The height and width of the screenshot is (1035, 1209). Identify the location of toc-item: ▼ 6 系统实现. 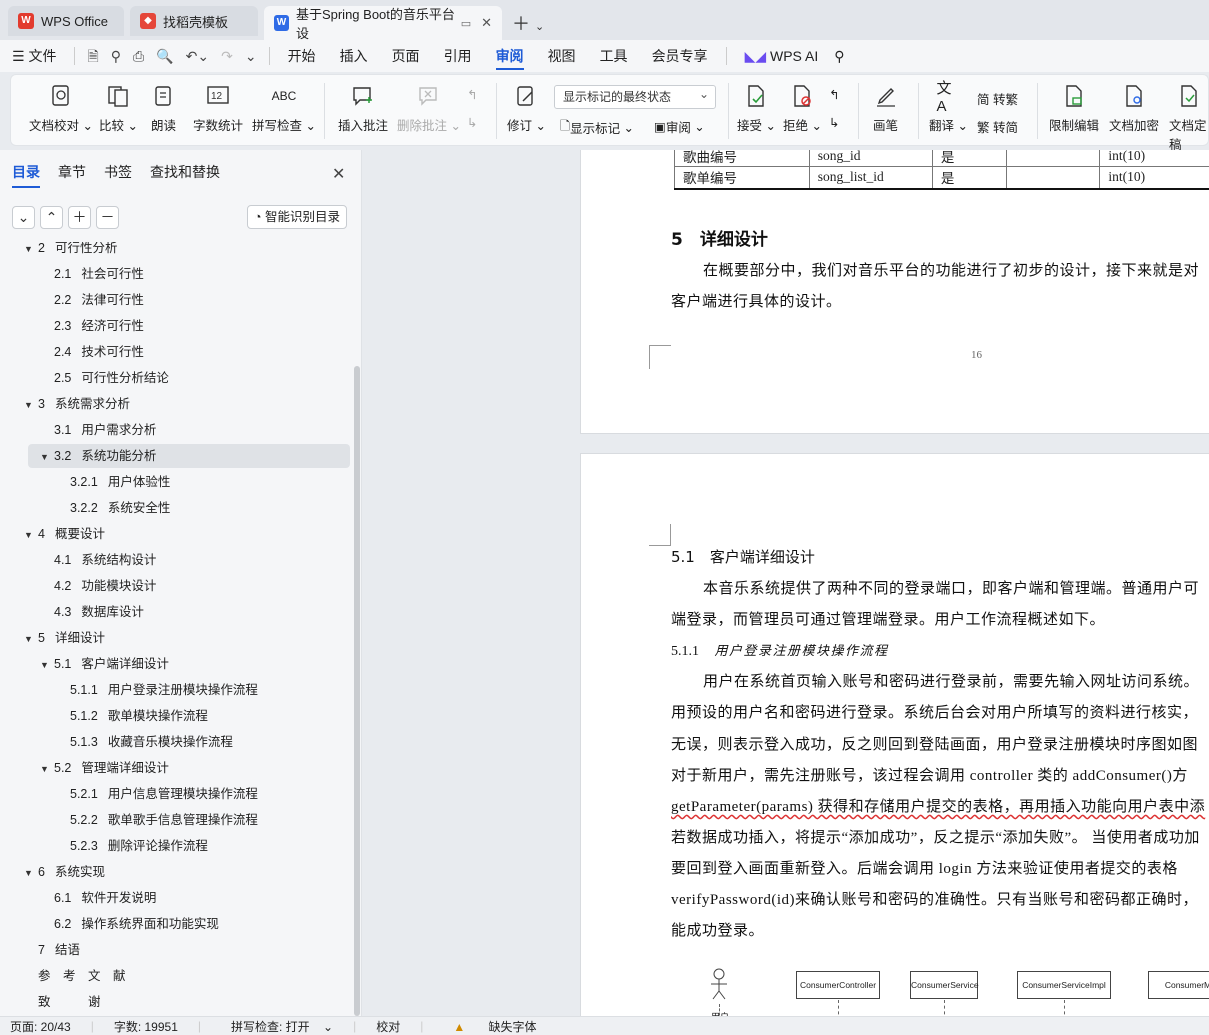
(64, 872).